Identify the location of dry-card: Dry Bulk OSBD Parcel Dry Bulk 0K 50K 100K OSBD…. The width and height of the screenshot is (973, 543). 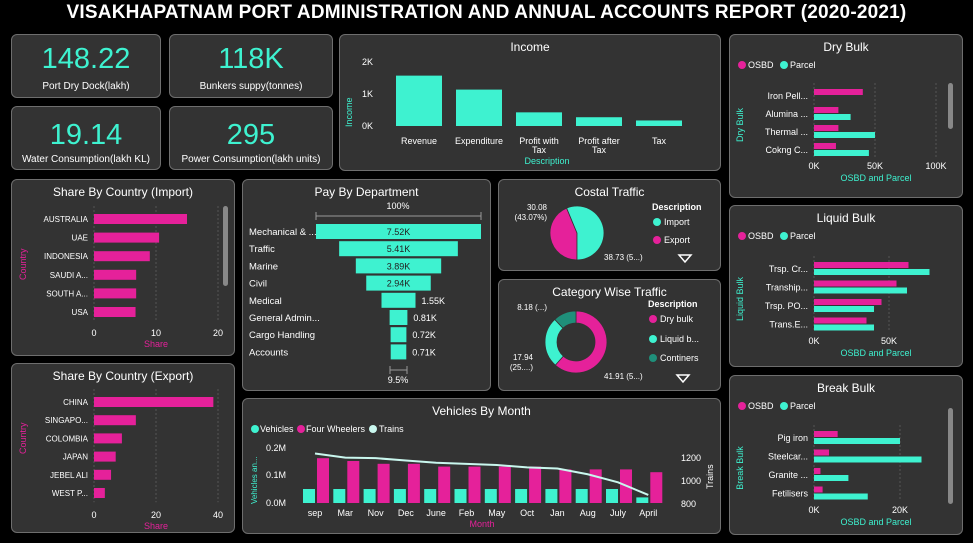
(846, 116).